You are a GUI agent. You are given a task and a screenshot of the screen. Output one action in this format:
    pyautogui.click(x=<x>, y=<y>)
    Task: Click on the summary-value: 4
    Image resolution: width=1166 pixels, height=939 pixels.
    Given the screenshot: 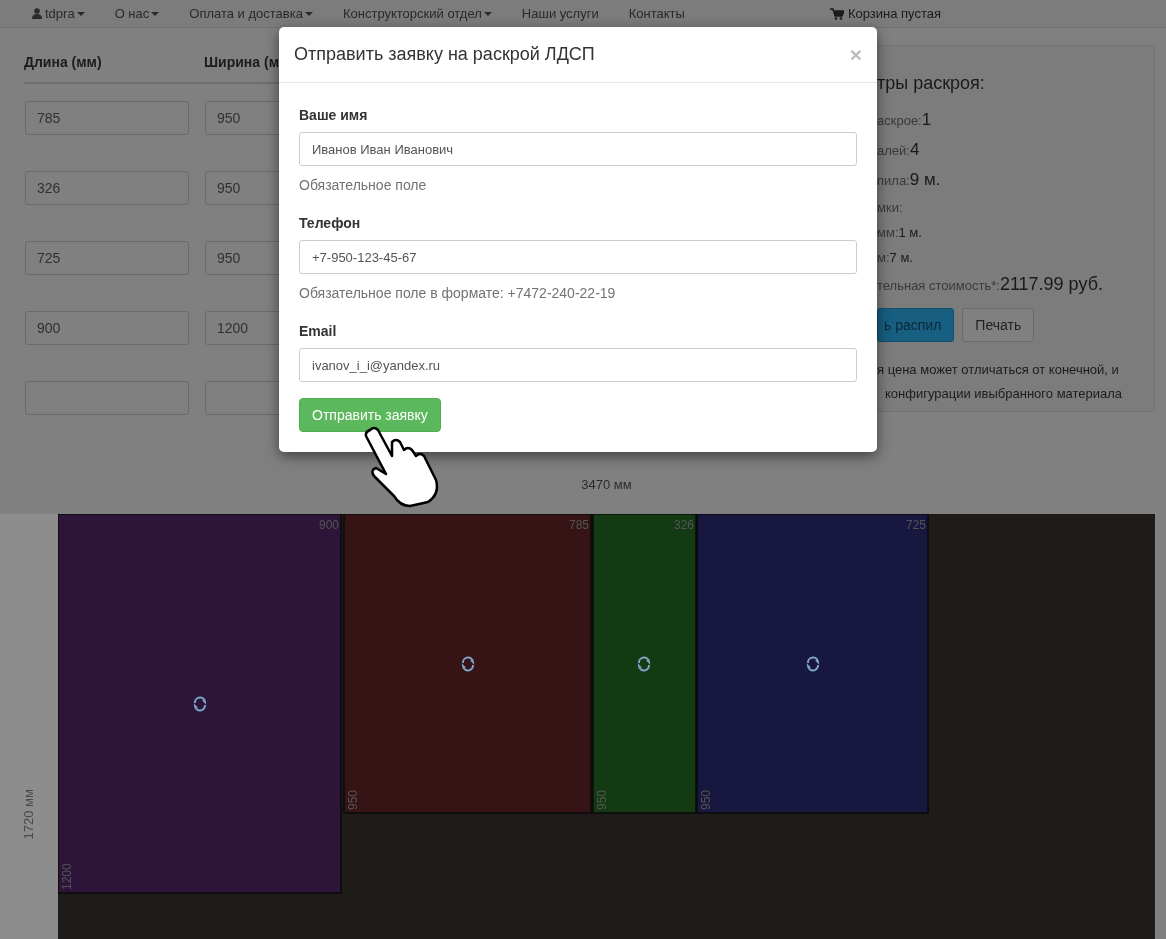 What is the action you would take?
    pyautogui.click(x=914, y=149)
    